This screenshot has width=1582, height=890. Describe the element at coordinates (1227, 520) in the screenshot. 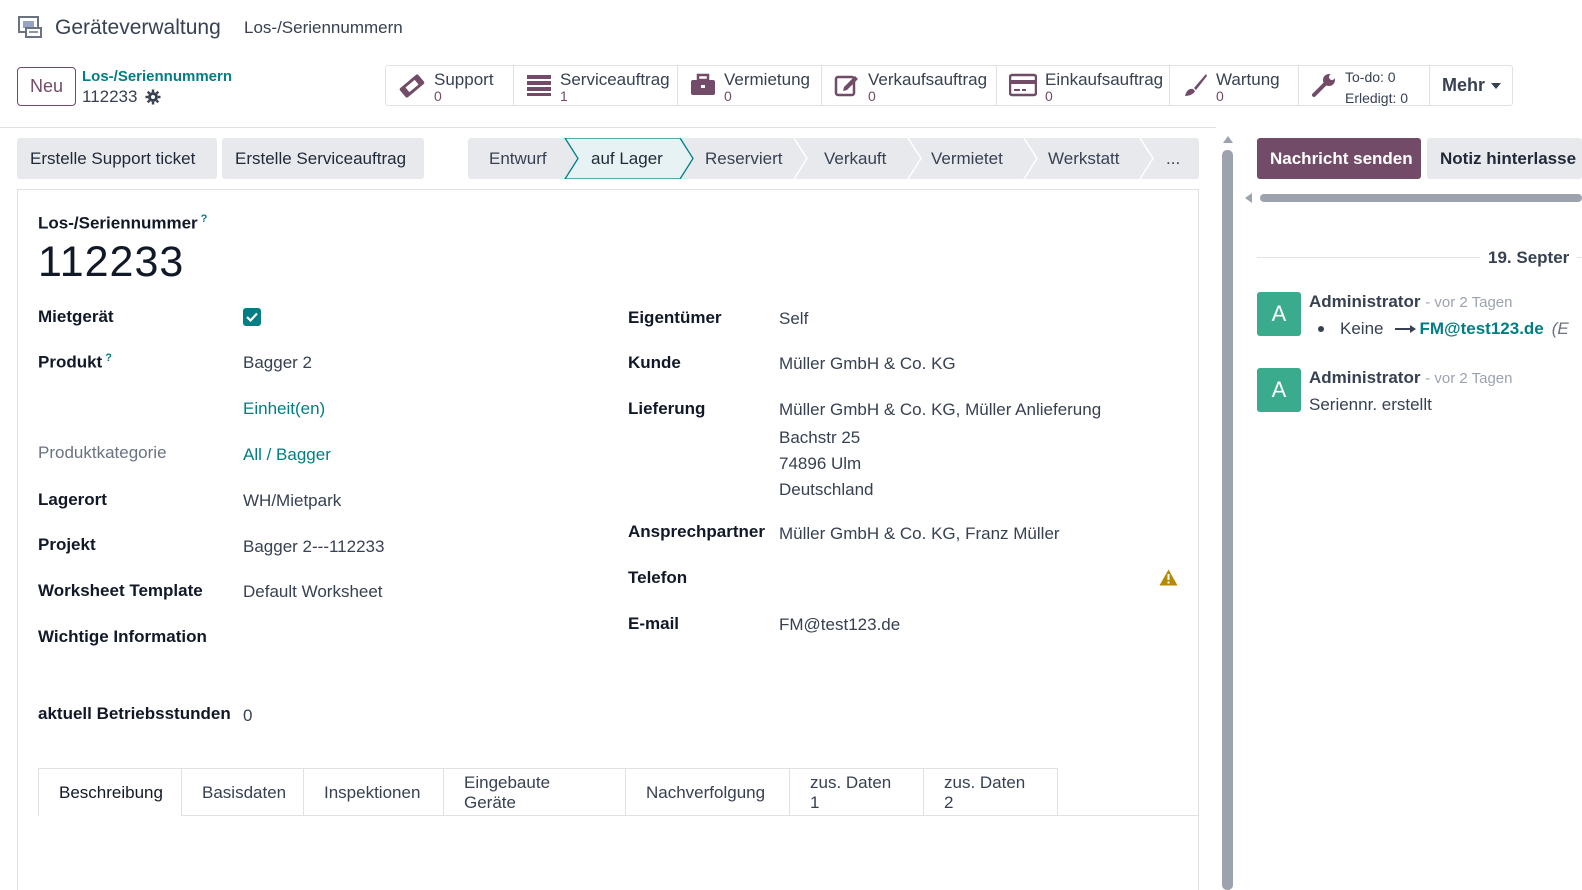

I see `scrollbar-thumb` at that location.